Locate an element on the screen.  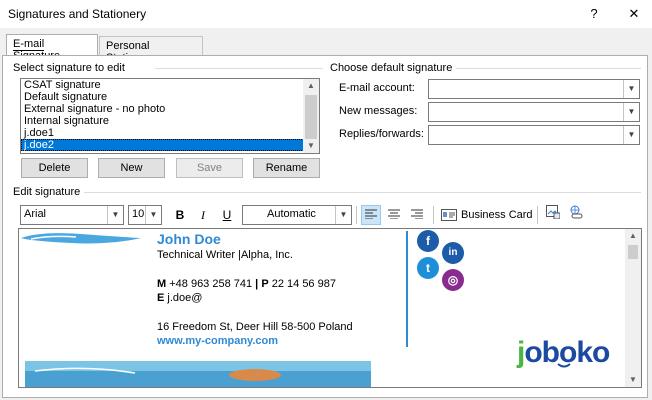
align-center-icon is located at coordinates (394, 214).